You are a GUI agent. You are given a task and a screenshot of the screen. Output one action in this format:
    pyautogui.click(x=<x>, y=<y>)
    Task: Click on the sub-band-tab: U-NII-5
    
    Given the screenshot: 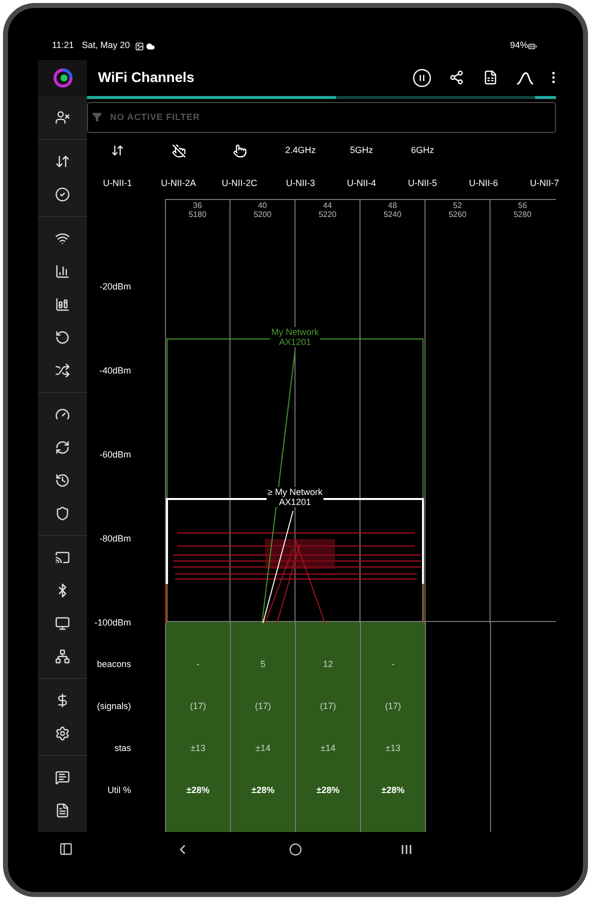 What is the action you would take?
    pyautogui.click(x=422, y=184)
    